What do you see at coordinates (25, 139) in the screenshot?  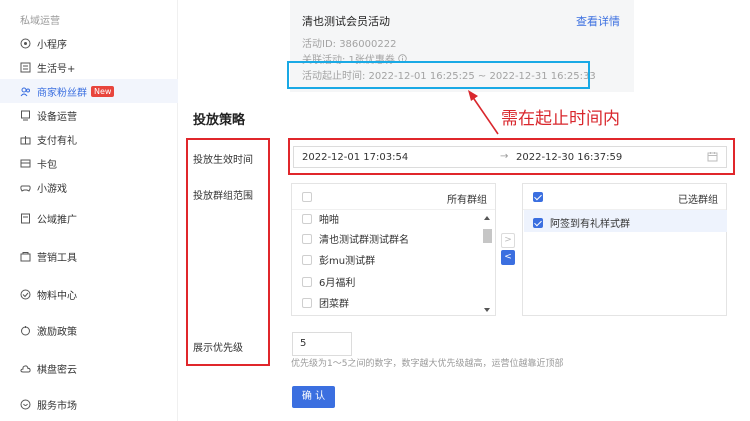 I see `pay-gift-icon` at bounding box center [25, 139].